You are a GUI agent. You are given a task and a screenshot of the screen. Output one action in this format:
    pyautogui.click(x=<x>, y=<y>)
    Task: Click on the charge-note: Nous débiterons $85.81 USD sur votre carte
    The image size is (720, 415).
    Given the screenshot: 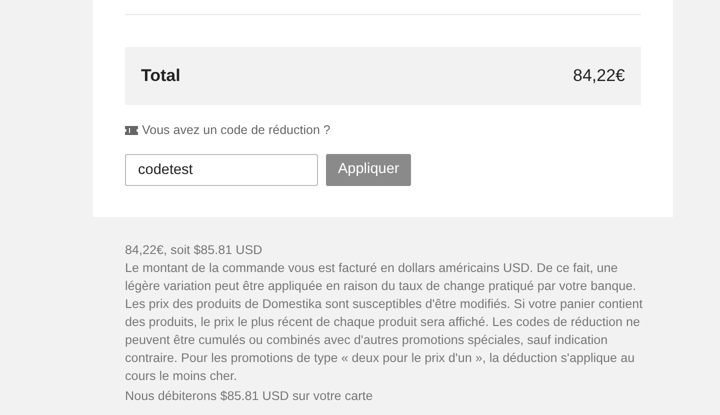 What is the action you would take?
    pyautogui.click(x=249, y=396)
    